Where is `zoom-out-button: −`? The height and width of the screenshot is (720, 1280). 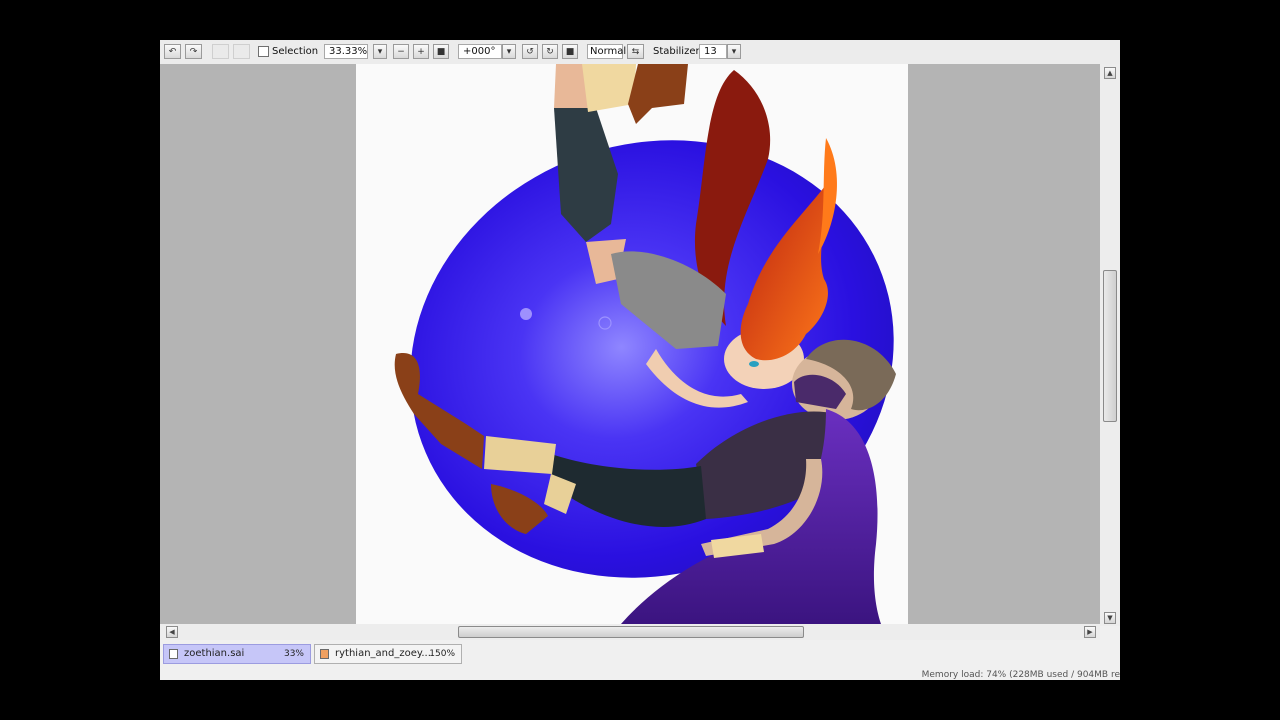 zoom-out-button: − is located at coordinates (401, 51).